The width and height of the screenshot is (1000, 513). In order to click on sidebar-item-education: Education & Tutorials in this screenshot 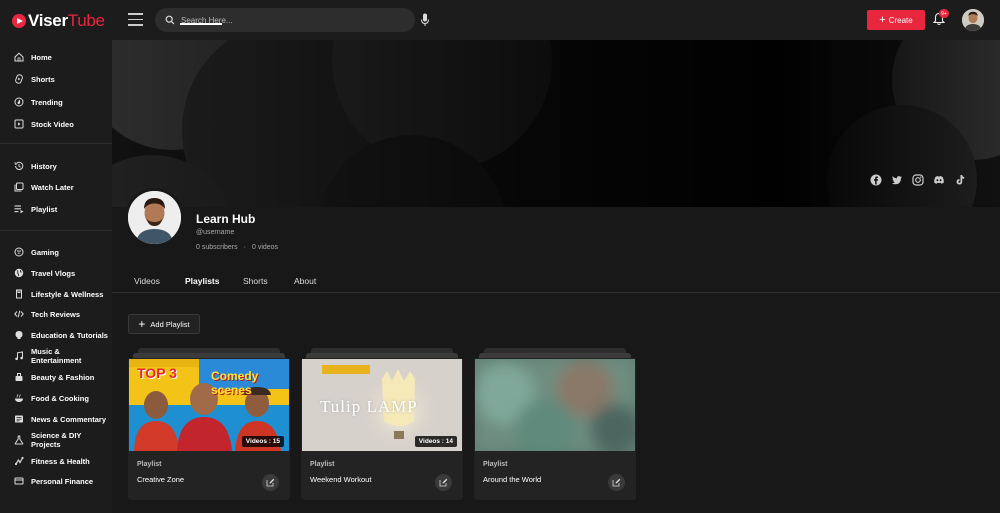, I will do `click(56, 335)`.